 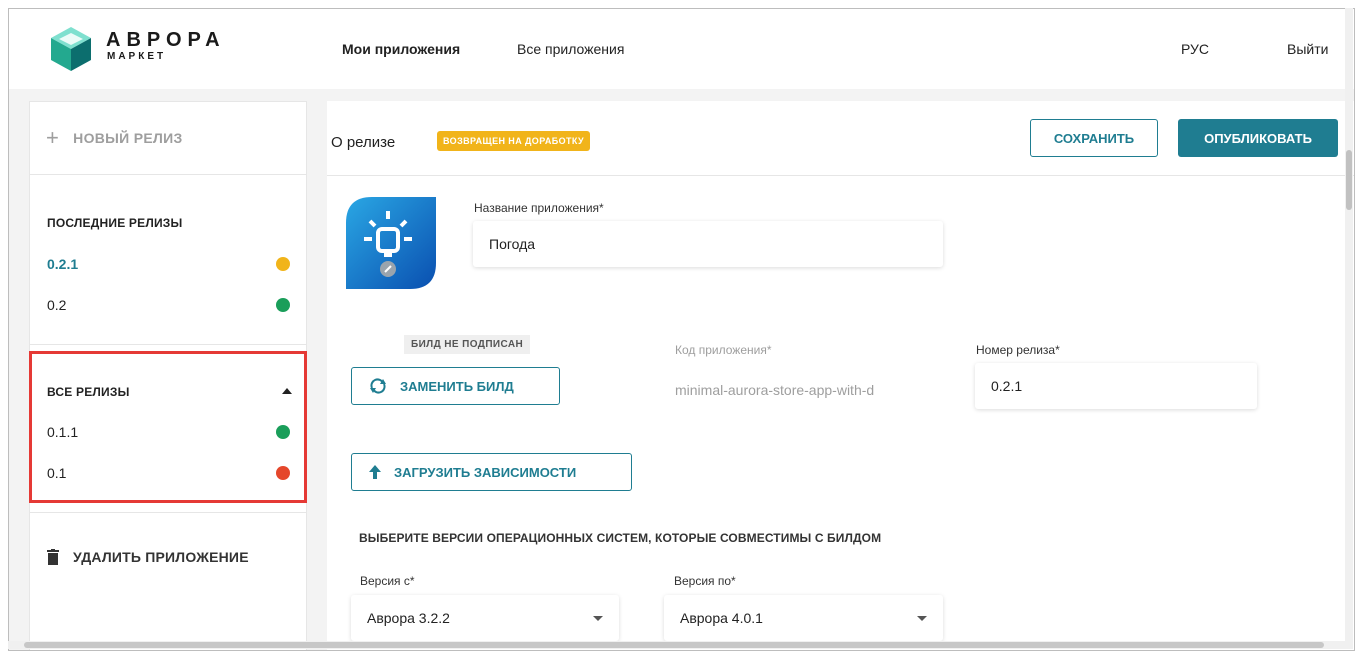 I want to click on app-name-label: Название приложения*, so click(x=539, y=208).